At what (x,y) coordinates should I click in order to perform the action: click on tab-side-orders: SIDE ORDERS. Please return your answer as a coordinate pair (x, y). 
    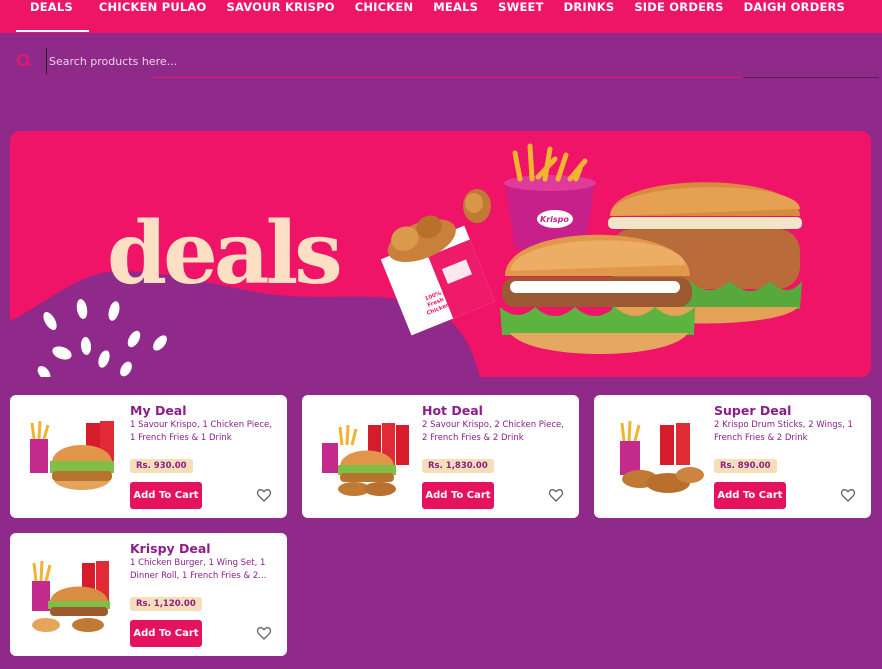
    Looking at the image, I should click on (678, 16).